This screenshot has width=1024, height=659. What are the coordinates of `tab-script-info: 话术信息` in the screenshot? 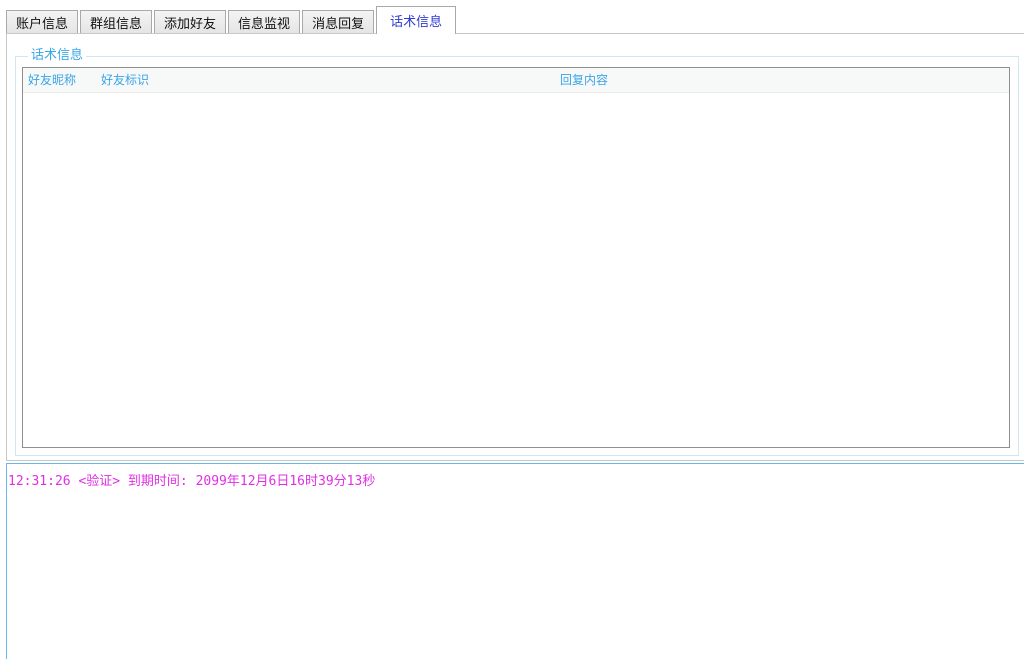 It's located at (416, 20).